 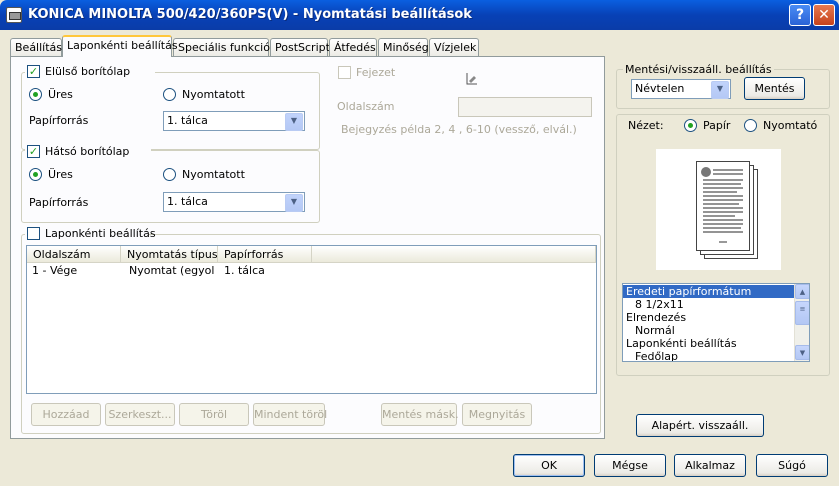 I want to click on chapter-checkbox, so click(x=344, y=72).